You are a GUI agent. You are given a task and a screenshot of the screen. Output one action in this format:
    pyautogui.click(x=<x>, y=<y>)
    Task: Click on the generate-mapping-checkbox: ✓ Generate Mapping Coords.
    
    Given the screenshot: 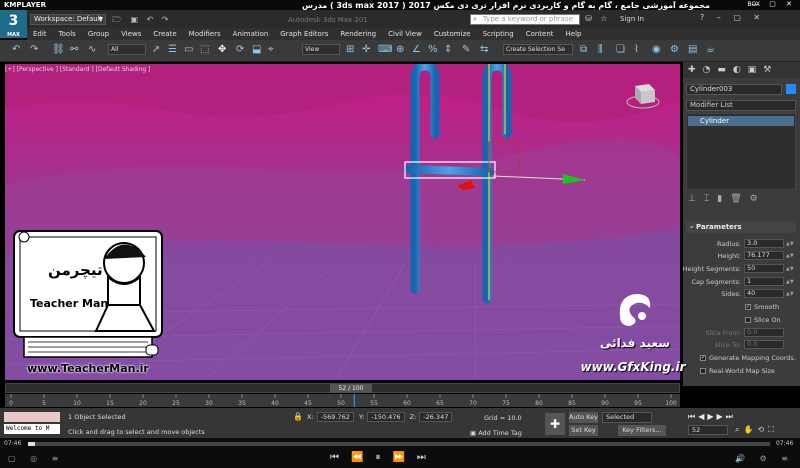 What is the action you would take?
    pyautogui.click(x=748, y=358)
    